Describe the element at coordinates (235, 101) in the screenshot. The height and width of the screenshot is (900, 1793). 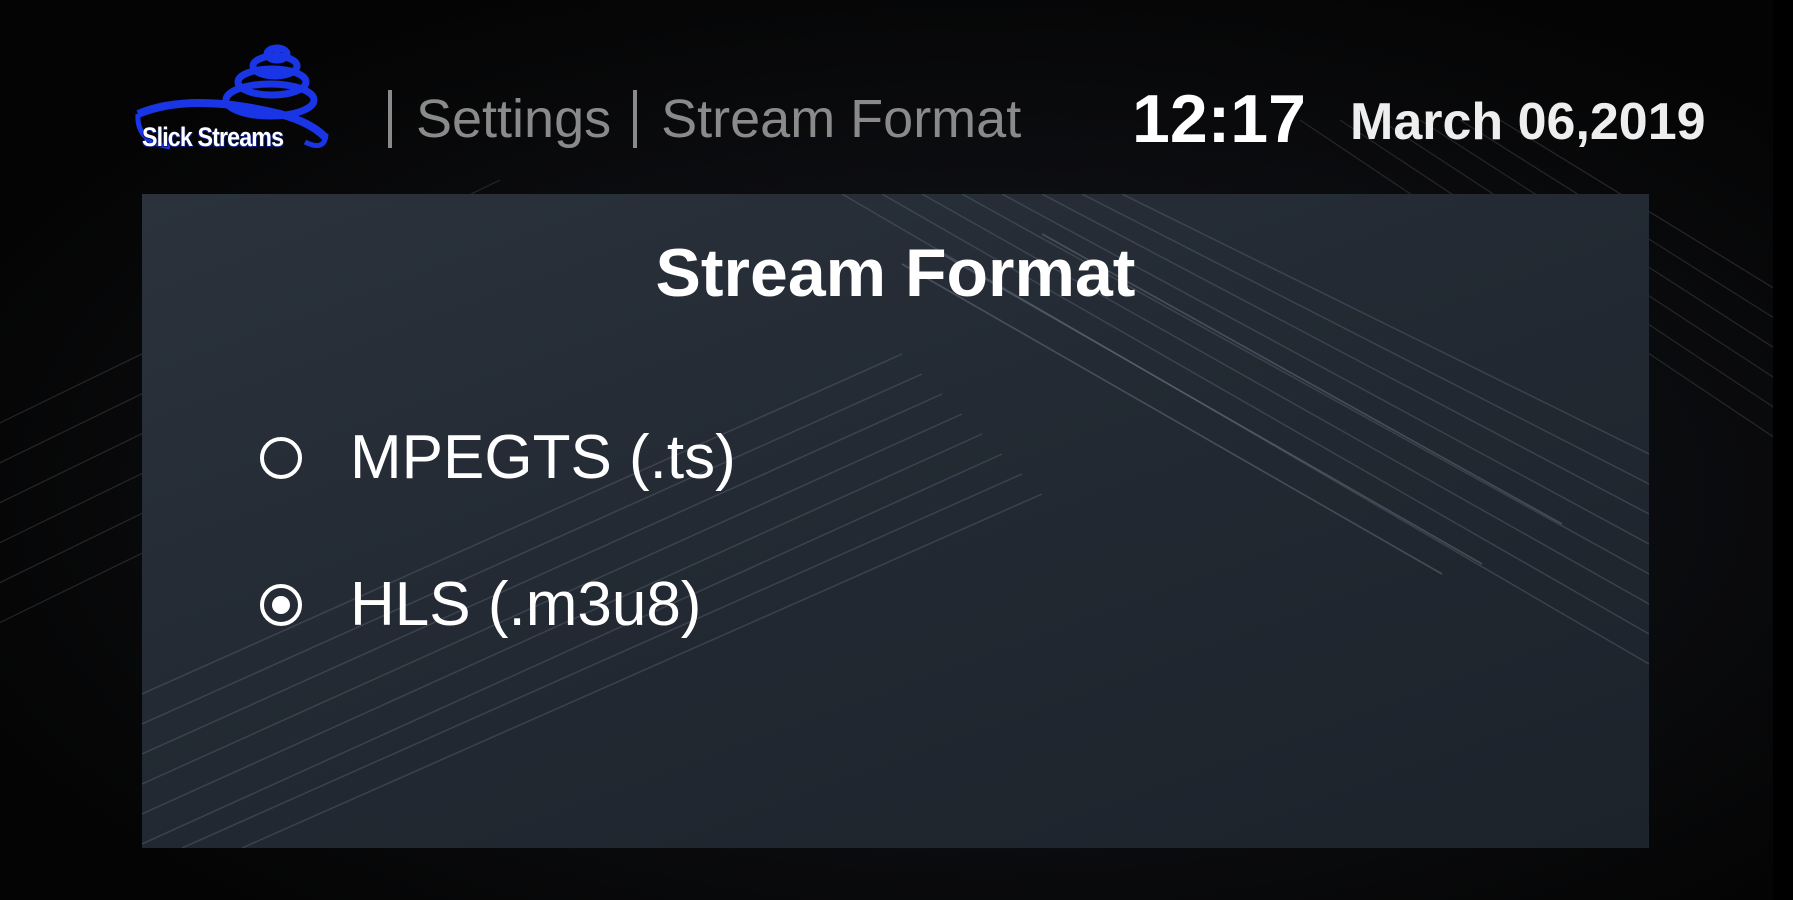
I see `slick-streams-logo: Slick Streams` at that location.